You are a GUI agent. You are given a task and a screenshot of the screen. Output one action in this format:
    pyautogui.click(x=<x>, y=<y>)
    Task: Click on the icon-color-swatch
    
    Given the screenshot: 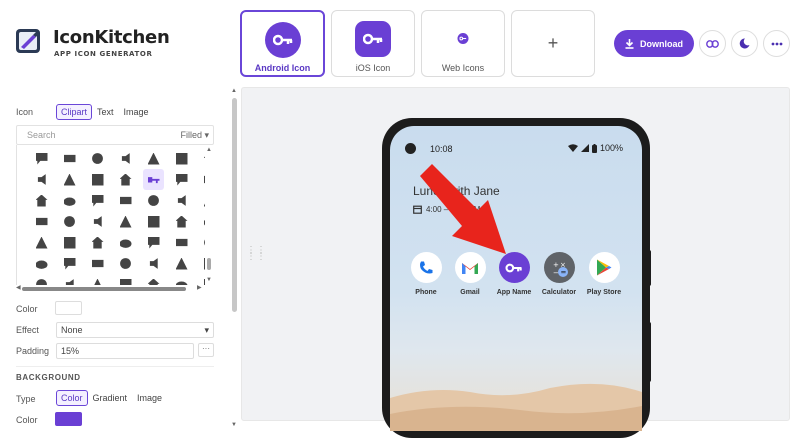 What is the action you would take?
    pyautogui.click(x=68, y=308)
    